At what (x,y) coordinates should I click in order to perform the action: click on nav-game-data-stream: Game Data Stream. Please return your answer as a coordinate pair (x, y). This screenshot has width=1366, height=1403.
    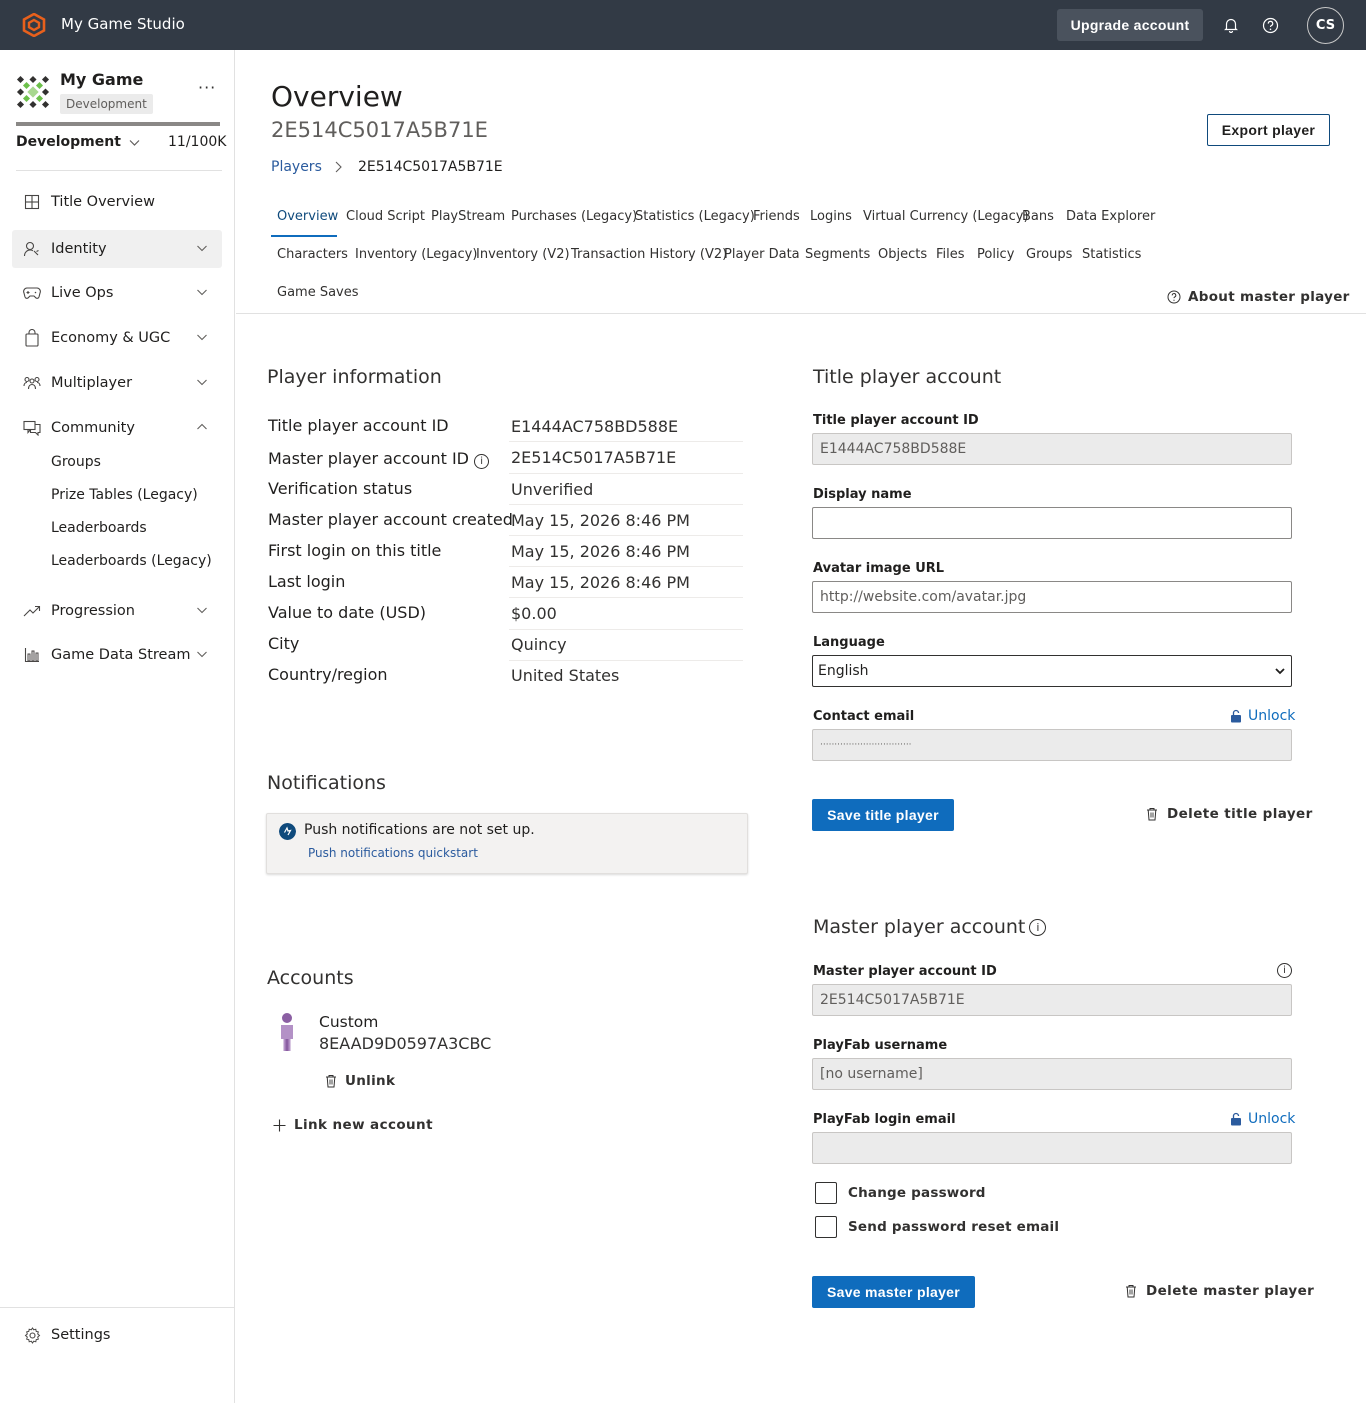
    Looking at the image, I should click on (117, 655).